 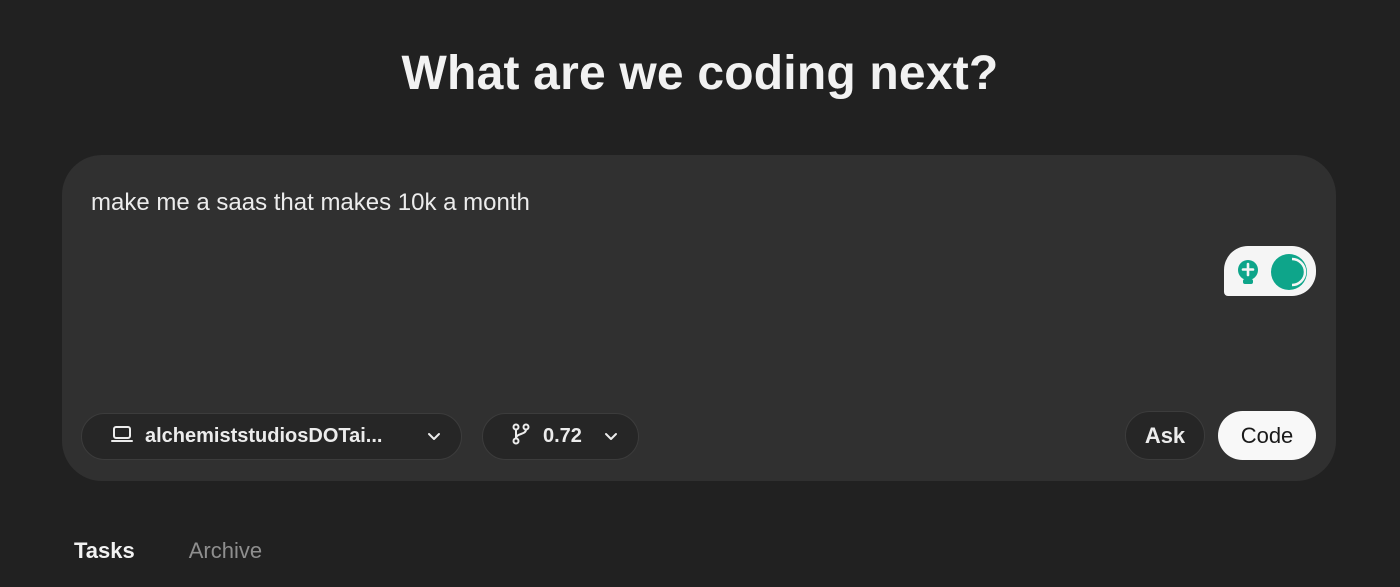 I want to click on lightbulb-icon, so click(x=1248, y=274).